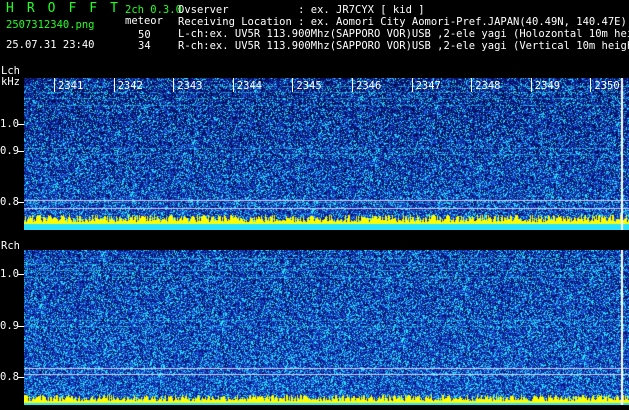 The width and height of the screenshot is (629, 410). What do you see at coordinates (314, 234) in the screenshot?
I see `channel-divider` at bounding box center [314, 234].